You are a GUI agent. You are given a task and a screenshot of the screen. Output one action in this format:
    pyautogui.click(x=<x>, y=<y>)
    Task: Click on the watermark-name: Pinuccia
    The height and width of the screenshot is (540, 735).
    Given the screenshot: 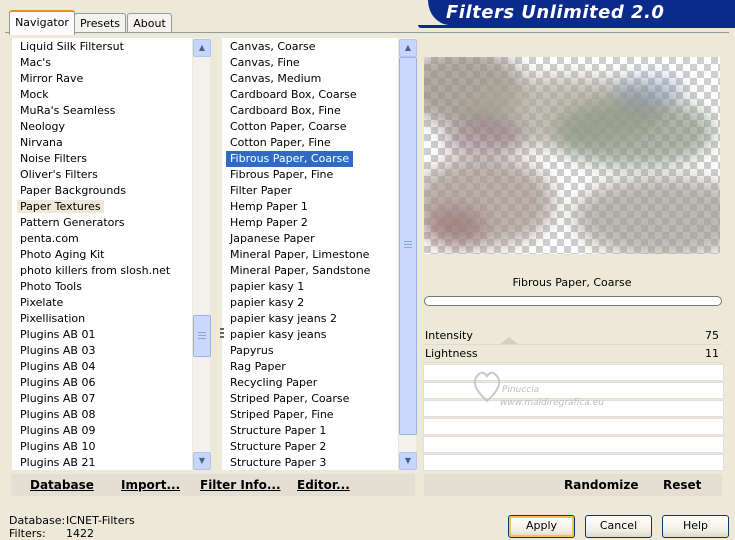 What is the action you would take?
    pyautogui.click(x=521, y=390)
    